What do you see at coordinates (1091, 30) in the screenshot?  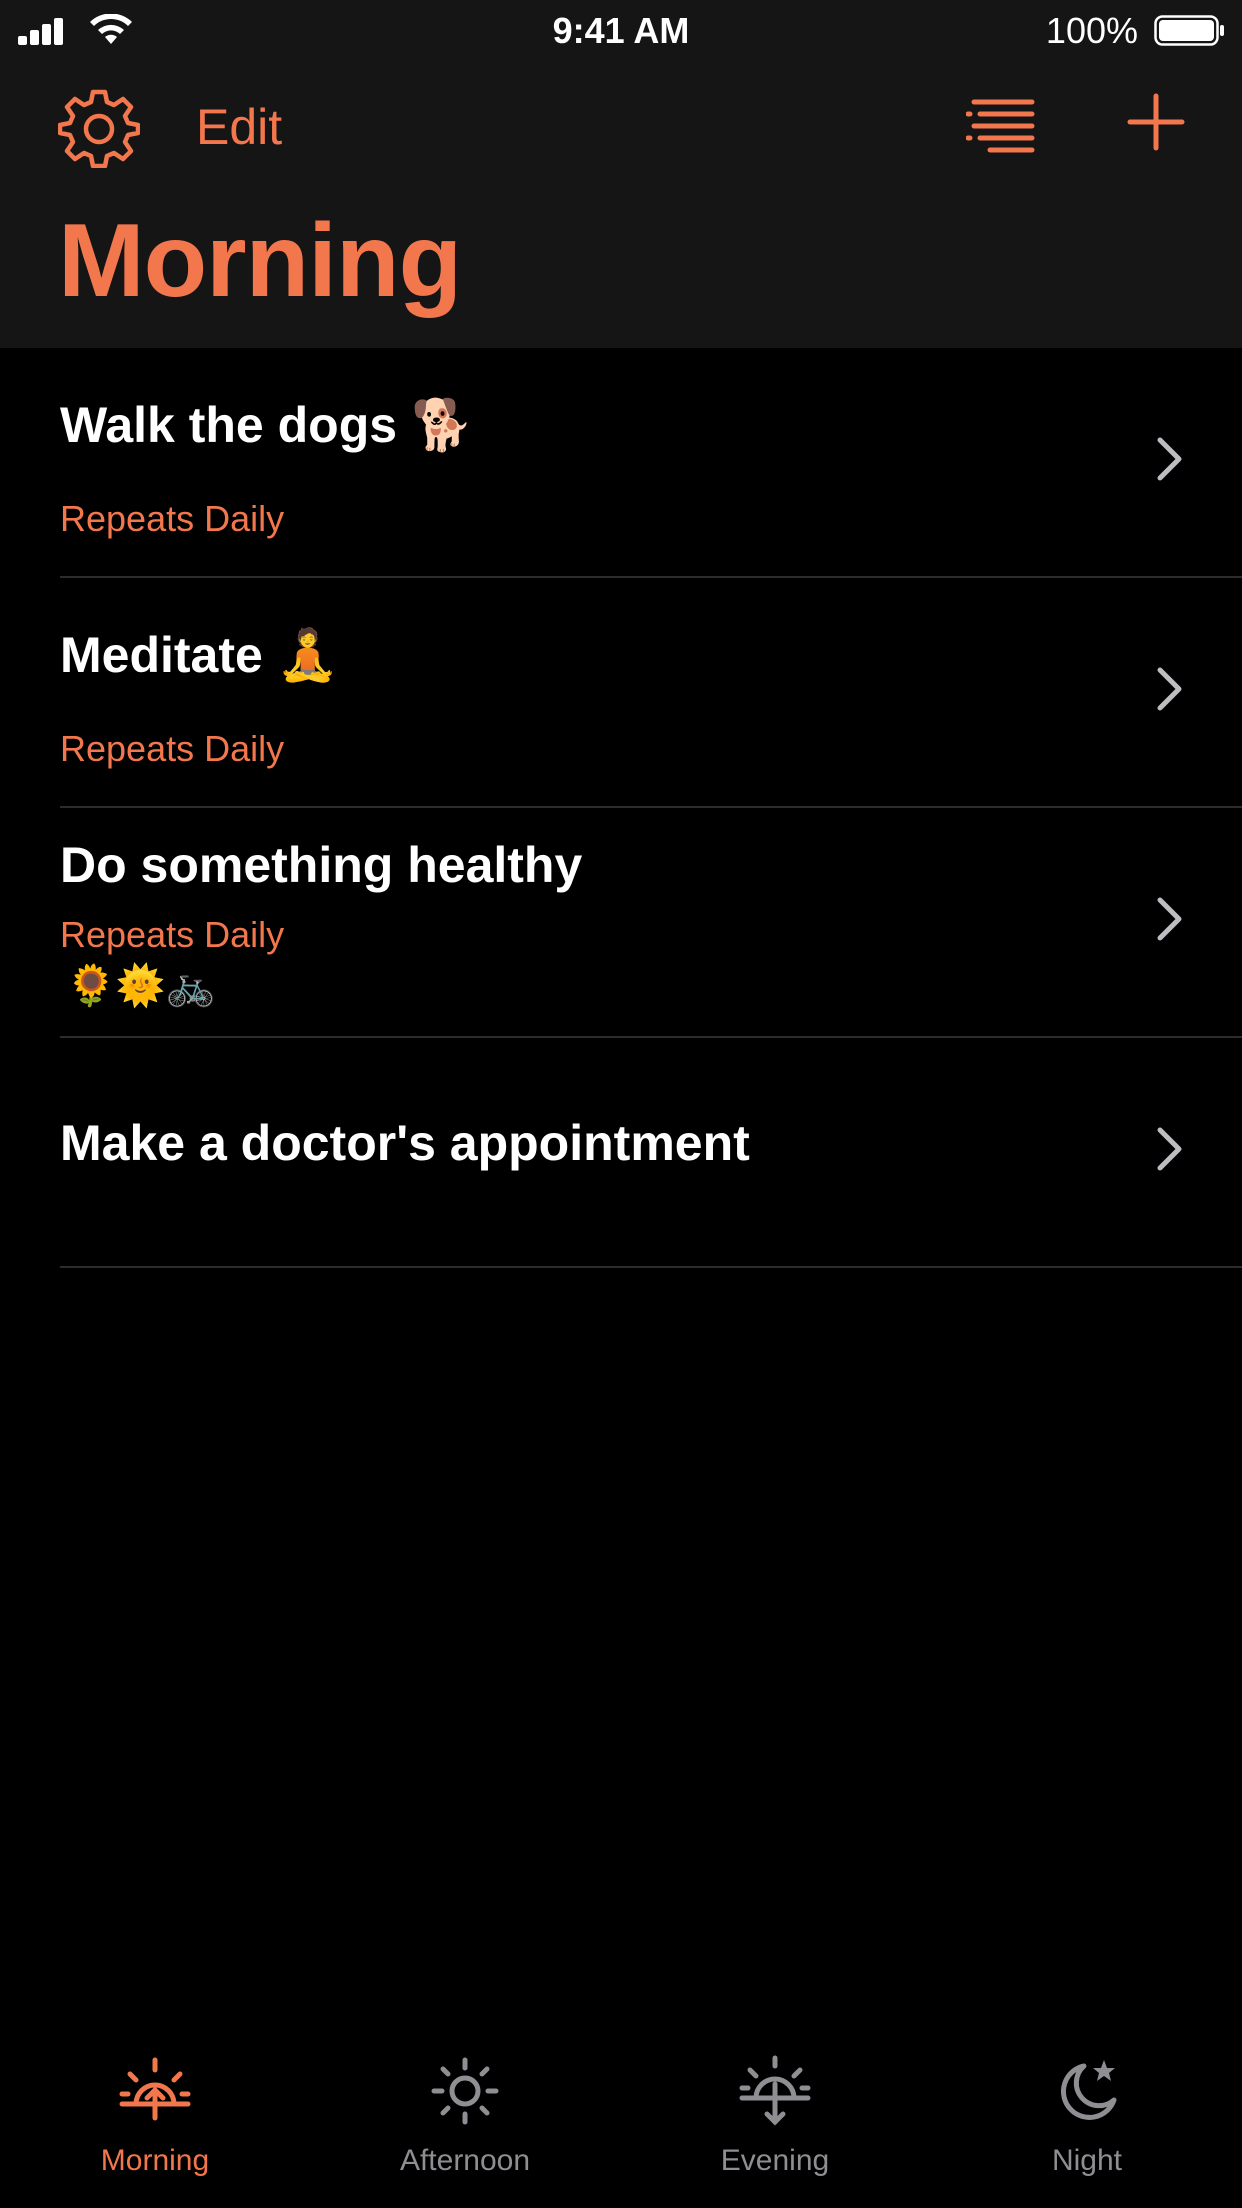 I see `battery-percent: 100%` at bounding box center [1091, 30].